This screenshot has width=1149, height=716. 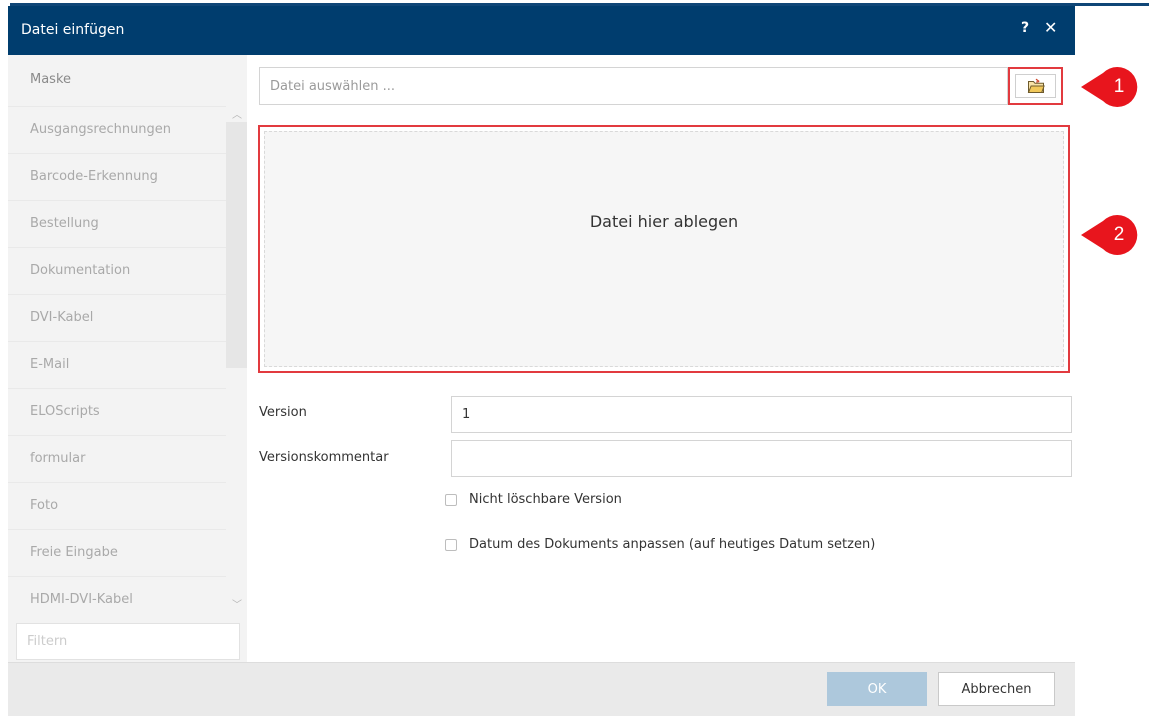 I want to click on list-item: Barcode-Erkennung, so click(x=117, y=176).